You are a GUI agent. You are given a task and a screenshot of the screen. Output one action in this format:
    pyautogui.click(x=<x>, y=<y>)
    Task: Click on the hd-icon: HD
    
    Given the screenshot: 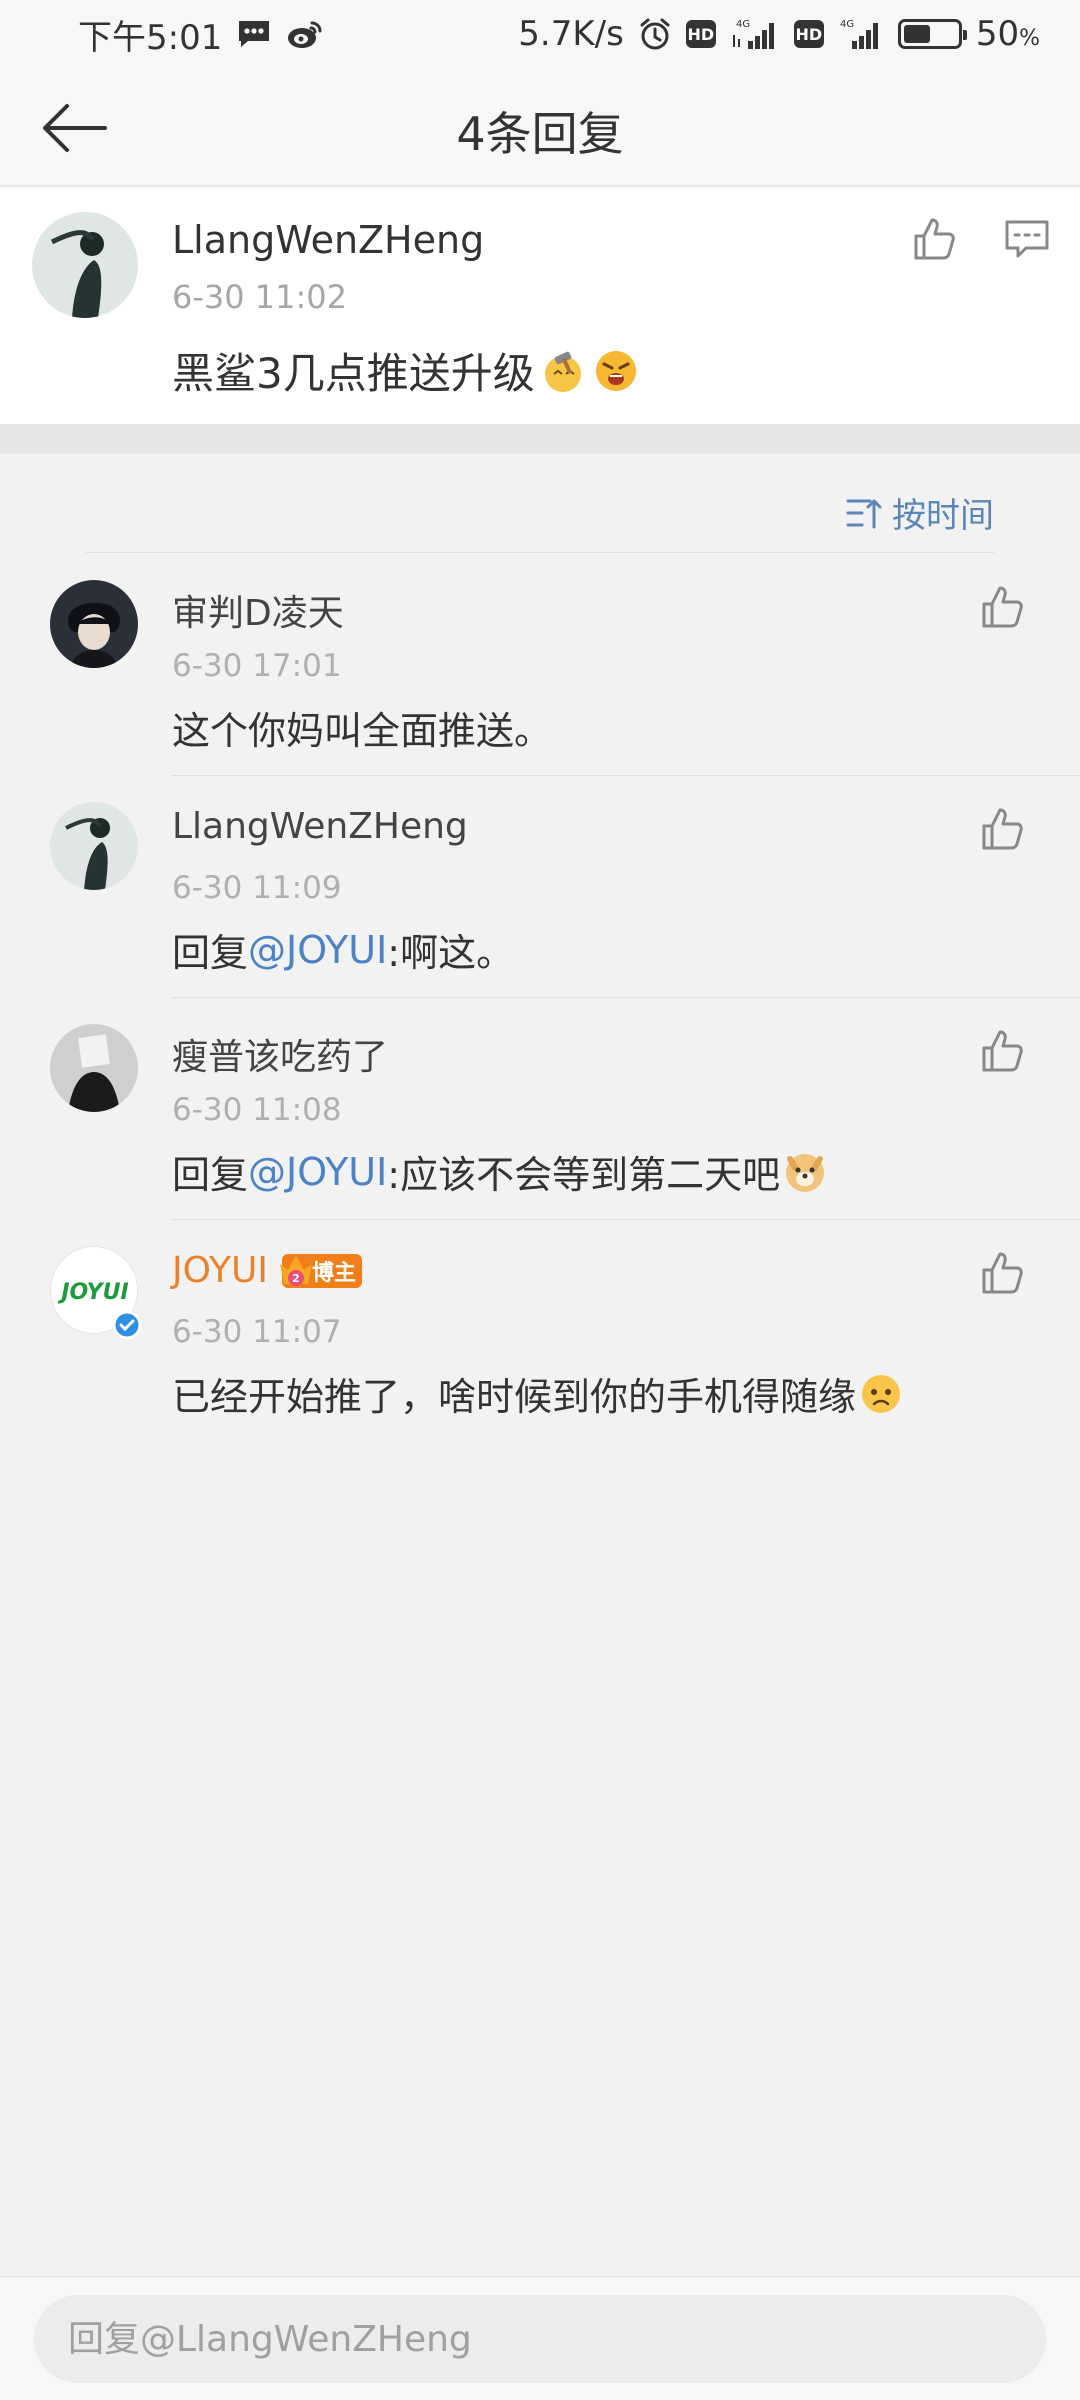 What is the action you would take?
    pyautogui.click(x=700, y=34)
    